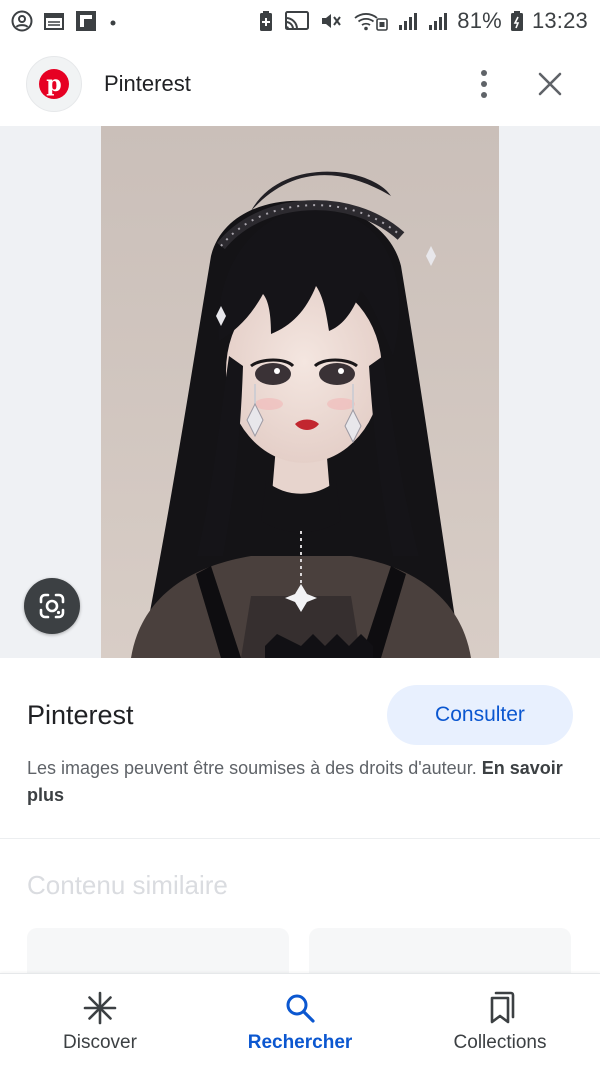 This screenshot has height=1067, width=600. What do you see at coordinates (22, 21) in the screenshot?
I see `account-circle-icon` at bounding box center [22, 21].